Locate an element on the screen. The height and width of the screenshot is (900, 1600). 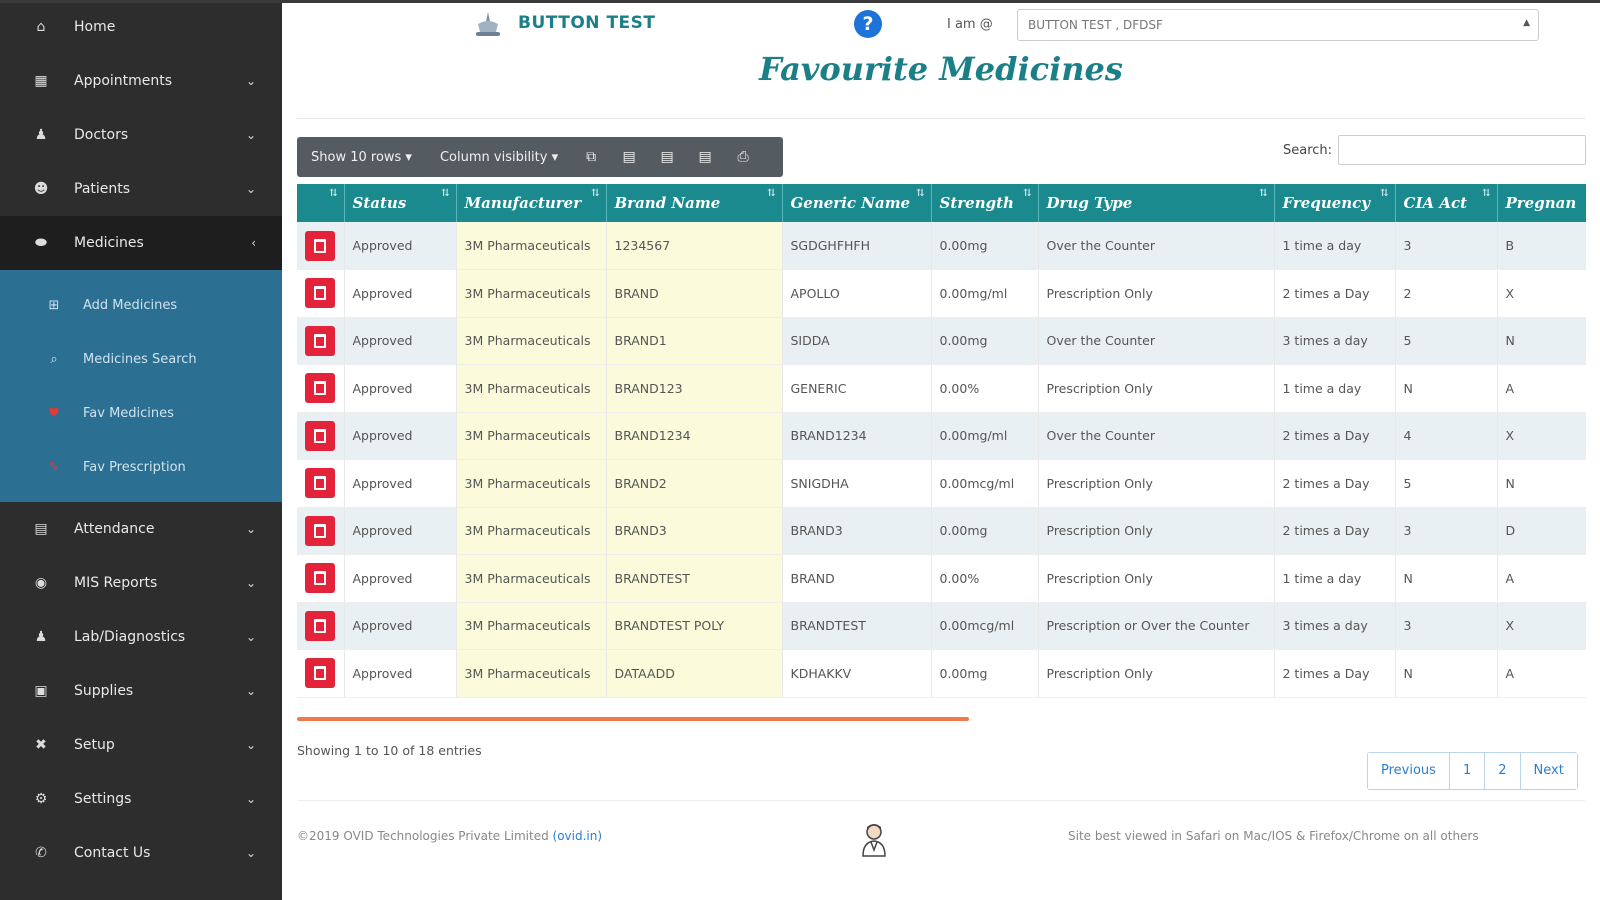
heart-icon: ♥ is located at coordinates (54, 413).